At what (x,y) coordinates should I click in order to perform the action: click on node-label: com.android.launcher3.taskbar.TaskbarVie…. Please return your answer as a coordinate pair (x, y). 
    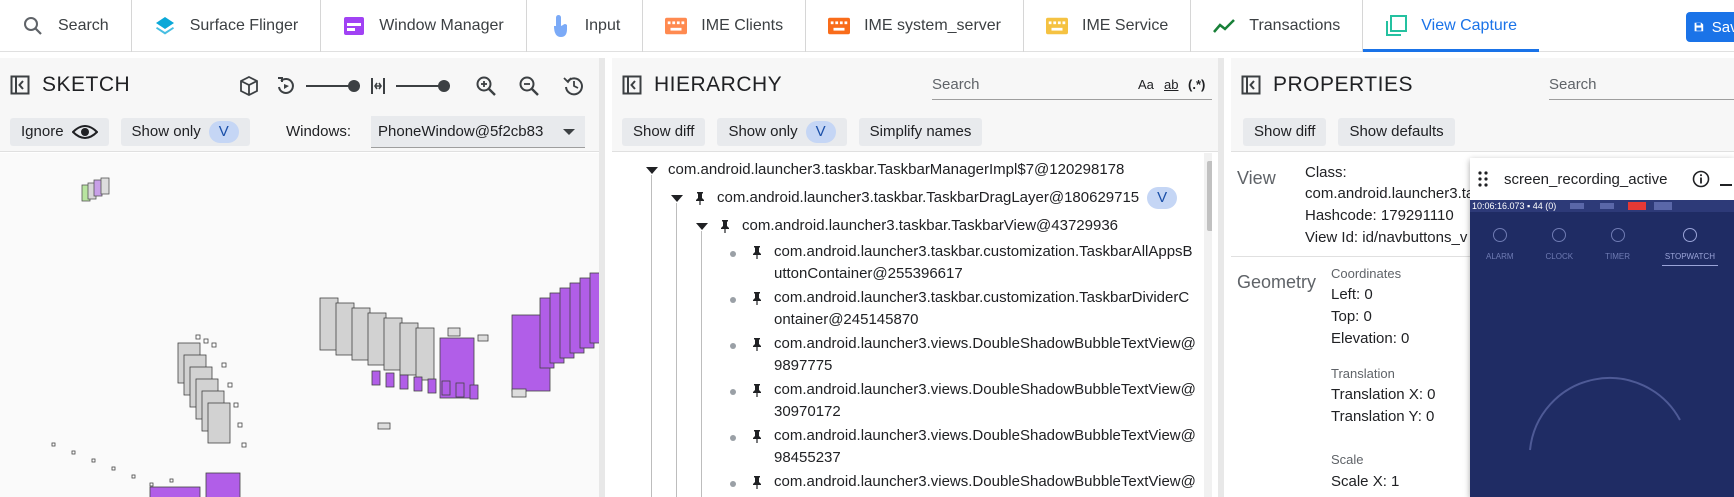
    Looking at the image, I should click on (930, 225).